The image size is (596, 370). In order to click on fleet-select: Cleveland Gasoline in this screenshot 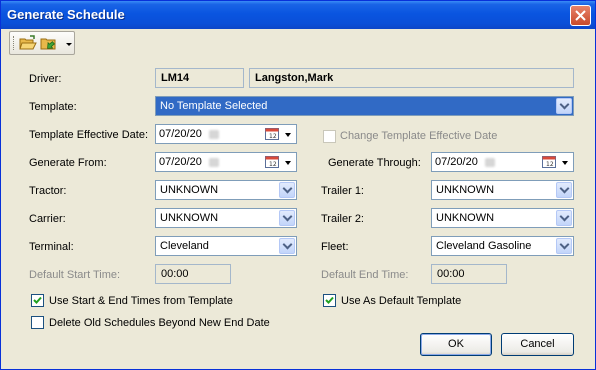, I will do `click(502, 246)`.